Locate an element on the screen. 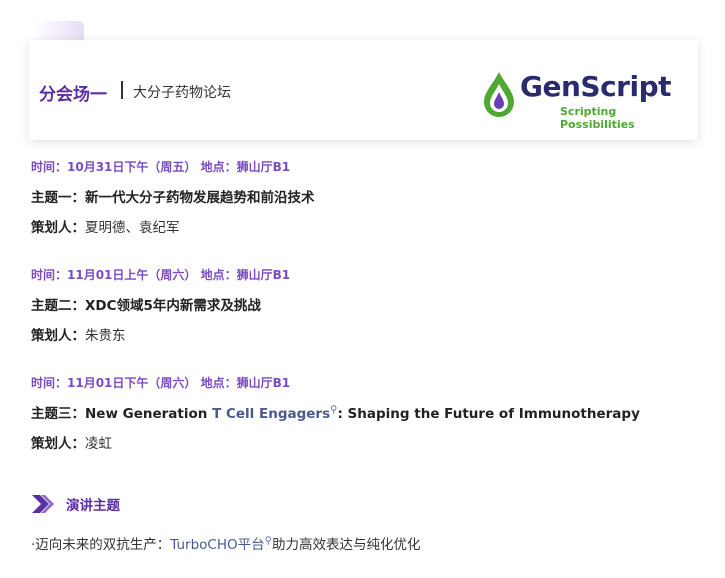 Image resolution: width=725 pixels, height=578 pixels. genscript-logo: GenScript Scripting Possibilities is located at coordinates (581, 100).